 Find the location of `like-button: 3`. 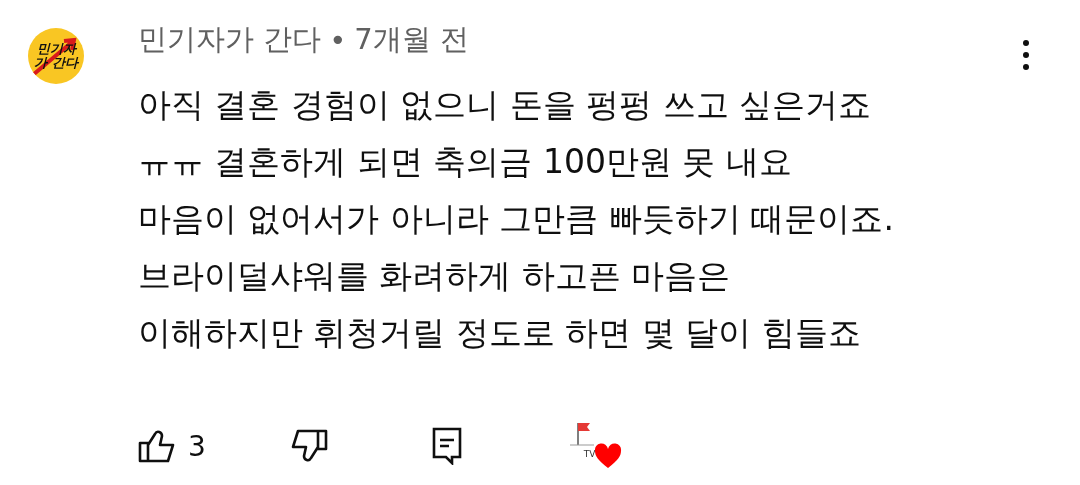

like-button: 3 is located at coordinates (172, 446).